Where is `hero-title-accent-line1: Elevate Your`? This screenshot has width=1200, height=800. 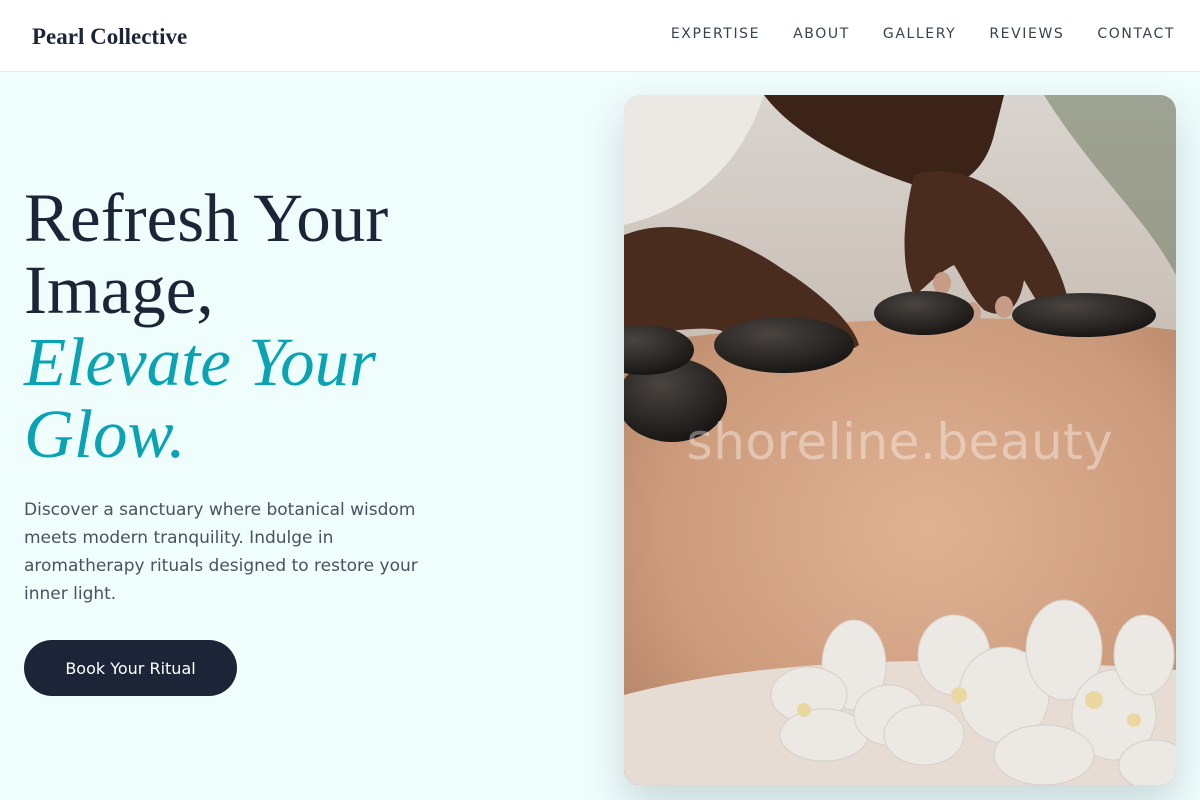
hero-title-accent-line1: Elevate Your is located at coordinates (200, 362).